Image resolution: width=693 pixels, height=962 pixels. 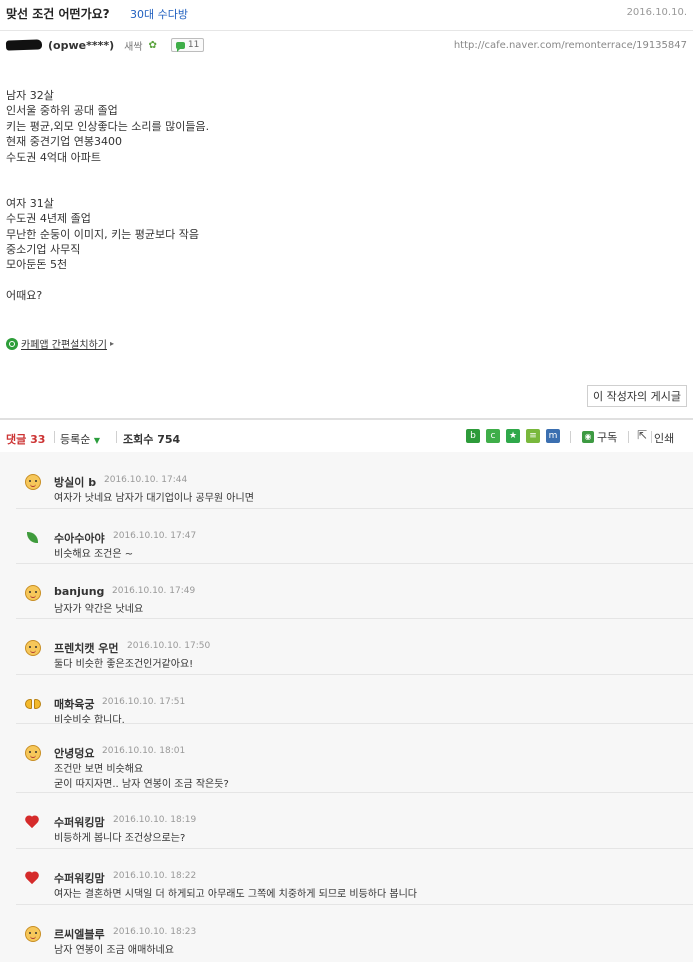 What do you see at coordinates (74, 704) in the screenshot?
I see `comment-author: 매화육궁` at bounding box center [74, 704].